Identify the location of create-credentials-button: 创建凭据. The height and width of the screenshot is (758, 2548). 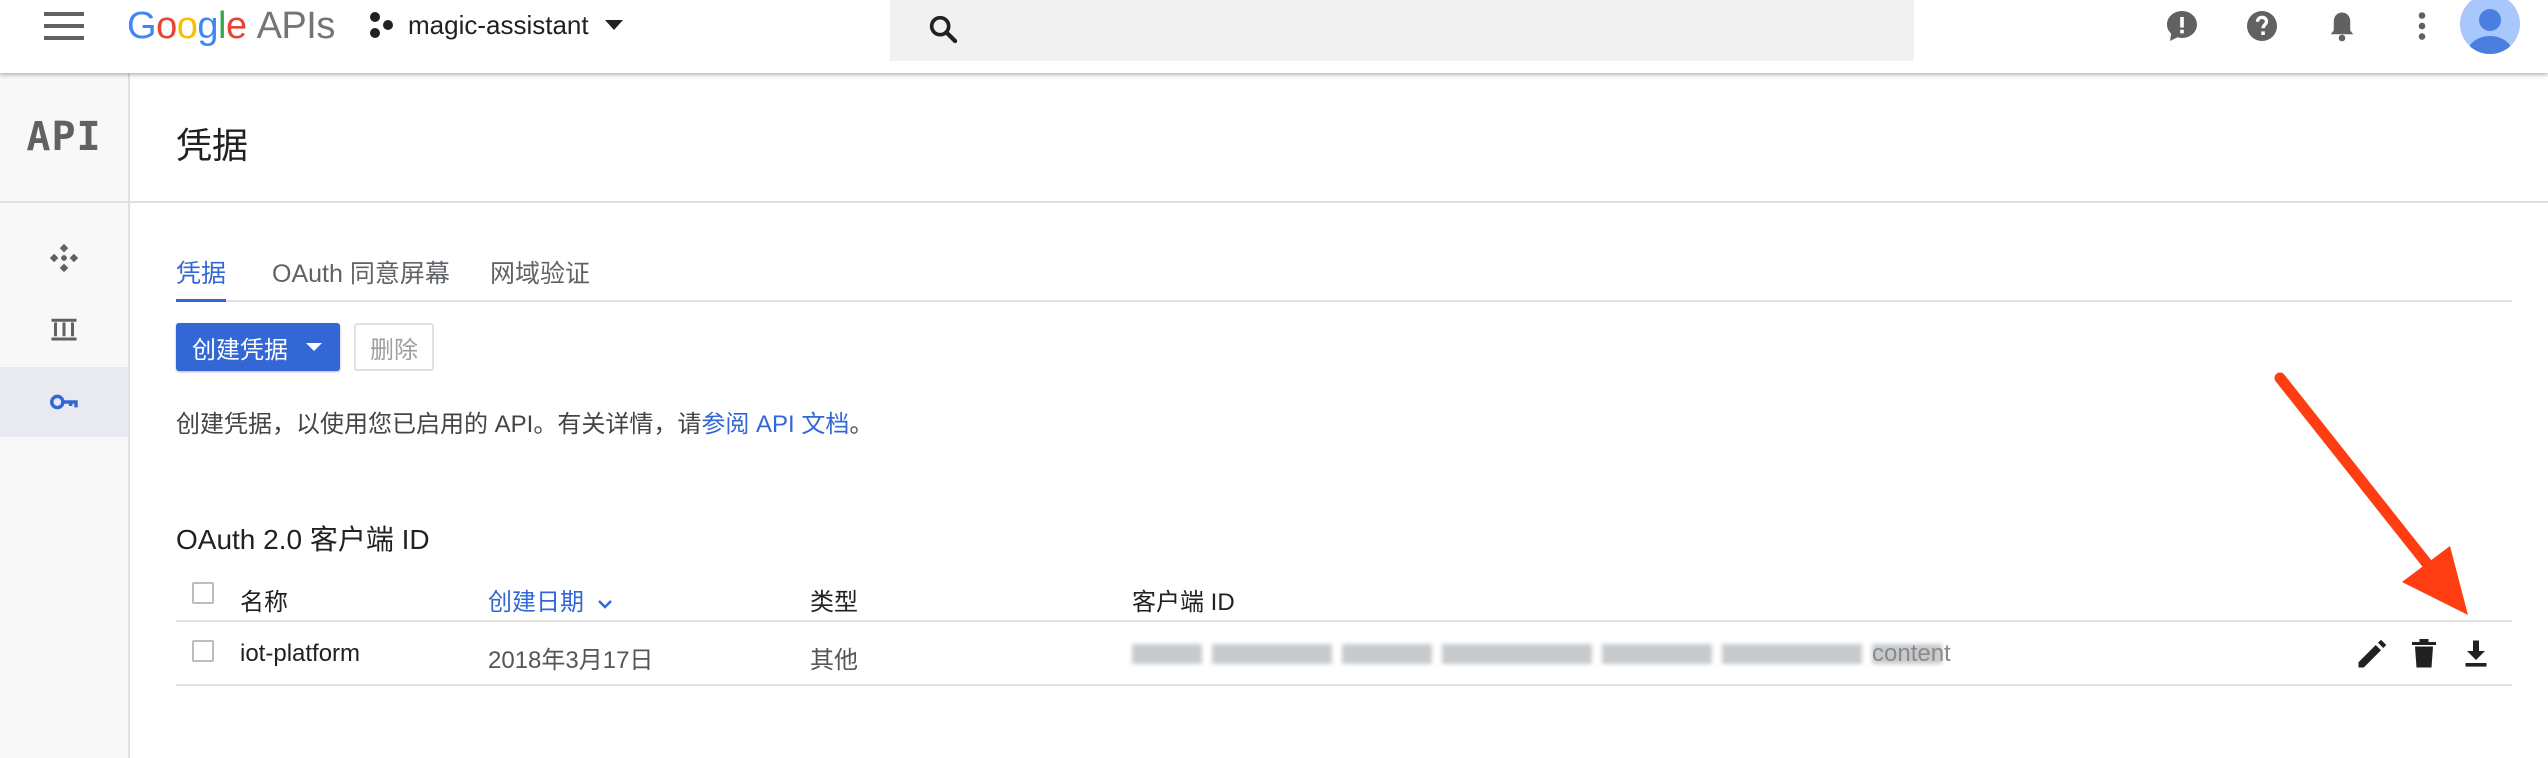
(258, 347).